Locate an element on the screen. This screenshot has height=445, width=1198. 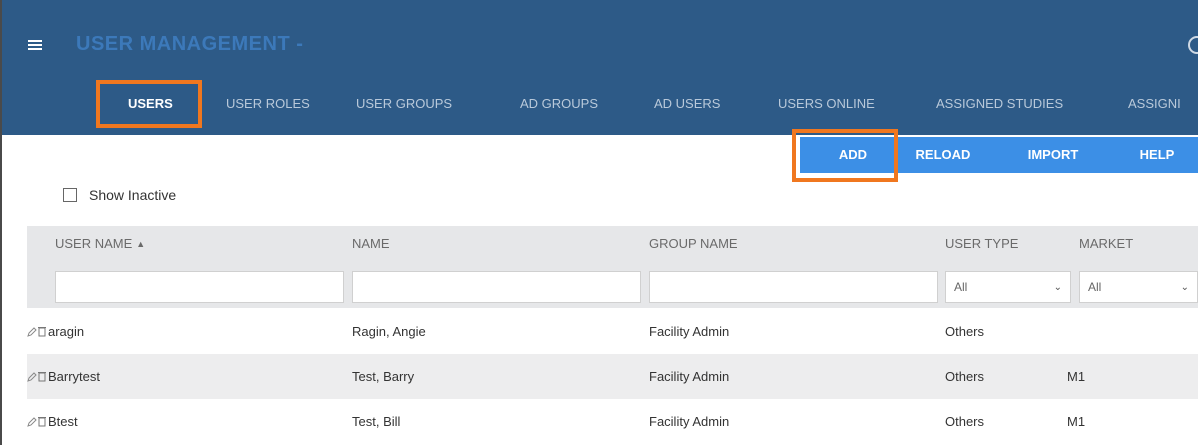
app-title: USER MANAGEMENT - is located at coordinates (190, 44).